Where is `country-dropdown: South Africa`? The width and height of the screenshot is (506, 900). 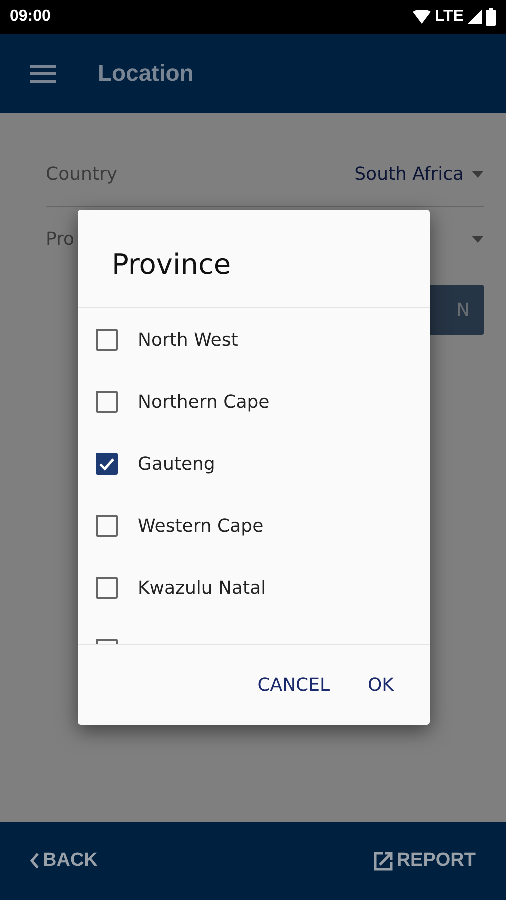 country-dropdown: South Africa is located at coordinates (419, 174).